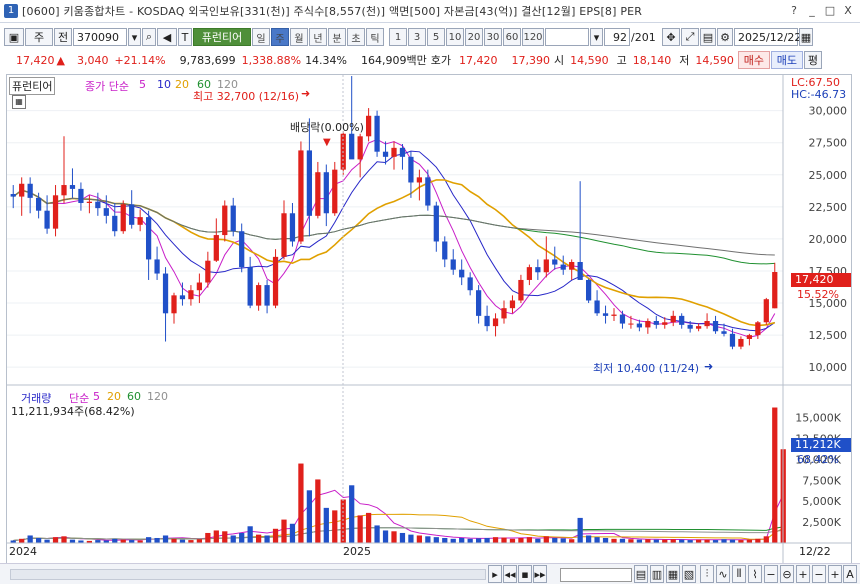 This screenshot has height=584, width=860. Describe the element at coordinates (786, 60) in the screenshot. I see `sell-button: 매도` at that location.